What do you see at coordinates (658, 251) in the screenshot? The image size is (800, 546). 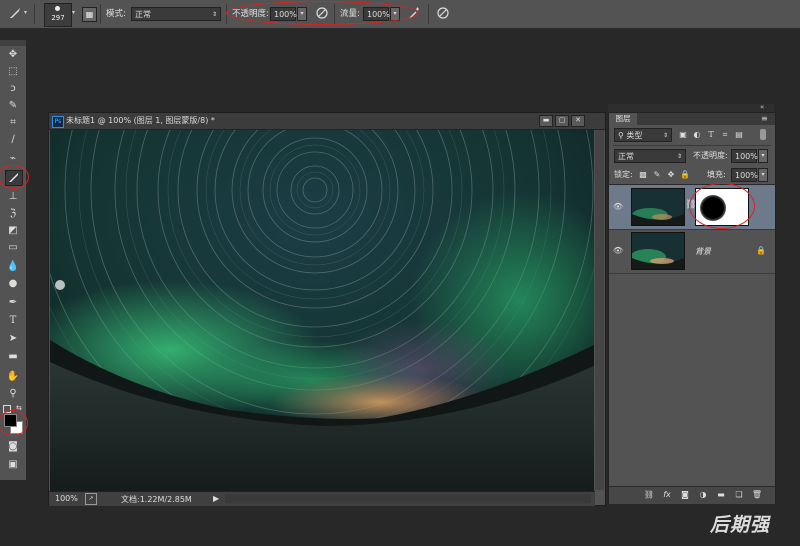 I see `background-thumbnail` at bounding box center [658, 251].